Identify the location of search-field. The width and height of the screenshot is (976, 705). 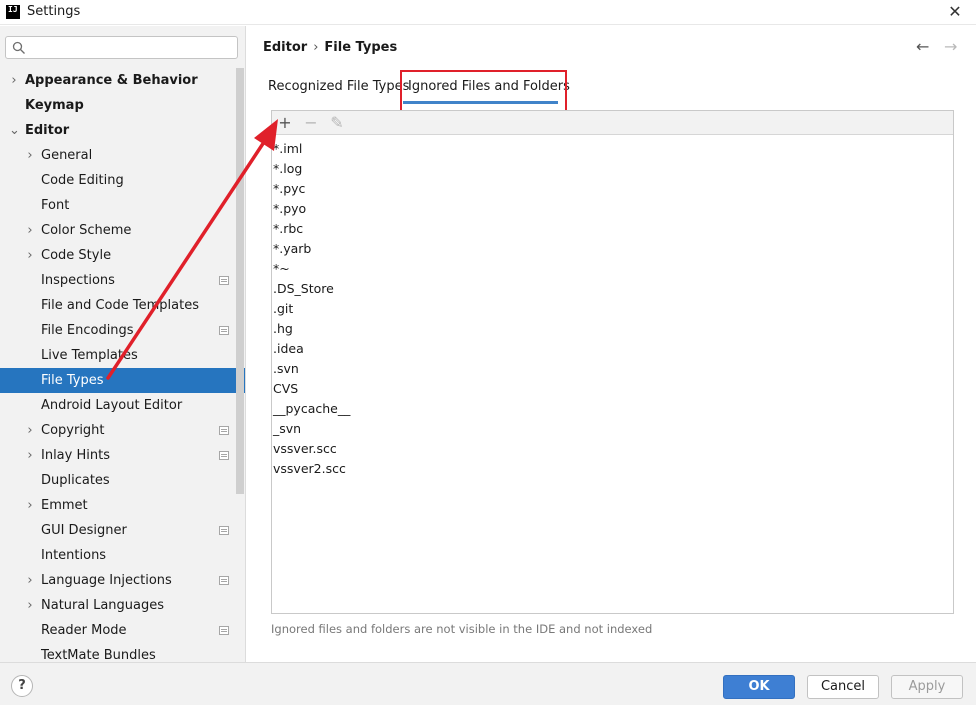
(121, 47).